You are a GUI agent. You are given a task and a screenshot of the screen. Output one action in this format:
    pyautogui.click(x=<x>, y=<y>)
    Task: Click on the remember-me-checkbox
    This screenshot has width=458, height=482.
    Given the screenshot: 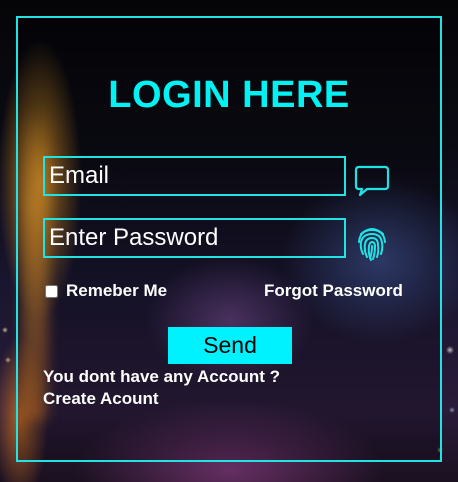 What is the action you would take?
    pyautogui.click(x=51, y=291)
    